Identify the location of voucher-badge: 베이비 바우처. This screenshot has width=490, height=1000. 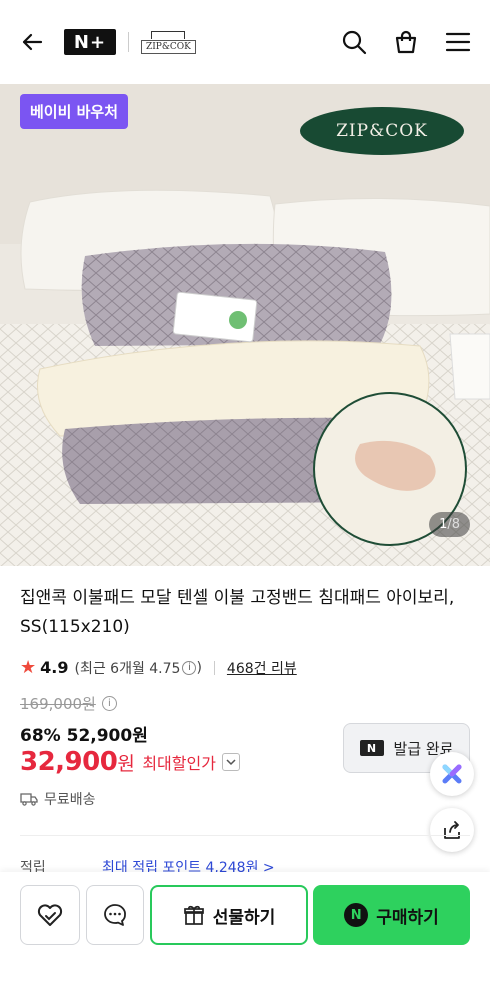
(74, 111).